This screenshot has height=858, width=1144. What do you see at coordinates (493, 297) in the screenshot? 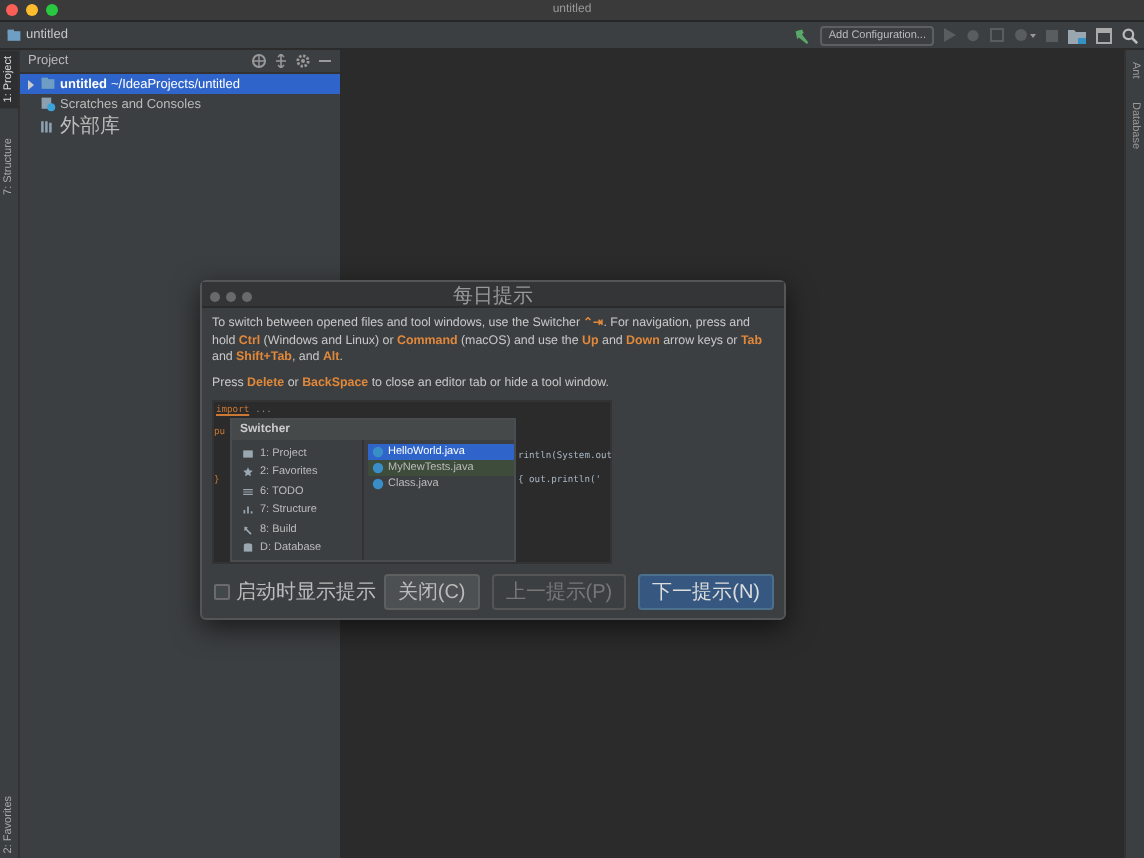
I see `dialog-title: 每日提示` at bounding box center [493, 297].